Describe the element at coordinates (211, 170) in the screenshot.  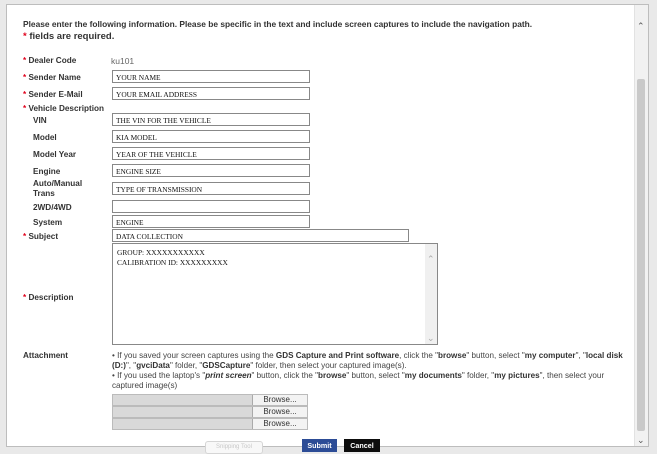
I see `engine-input: ENGINE SIZE` at that location.